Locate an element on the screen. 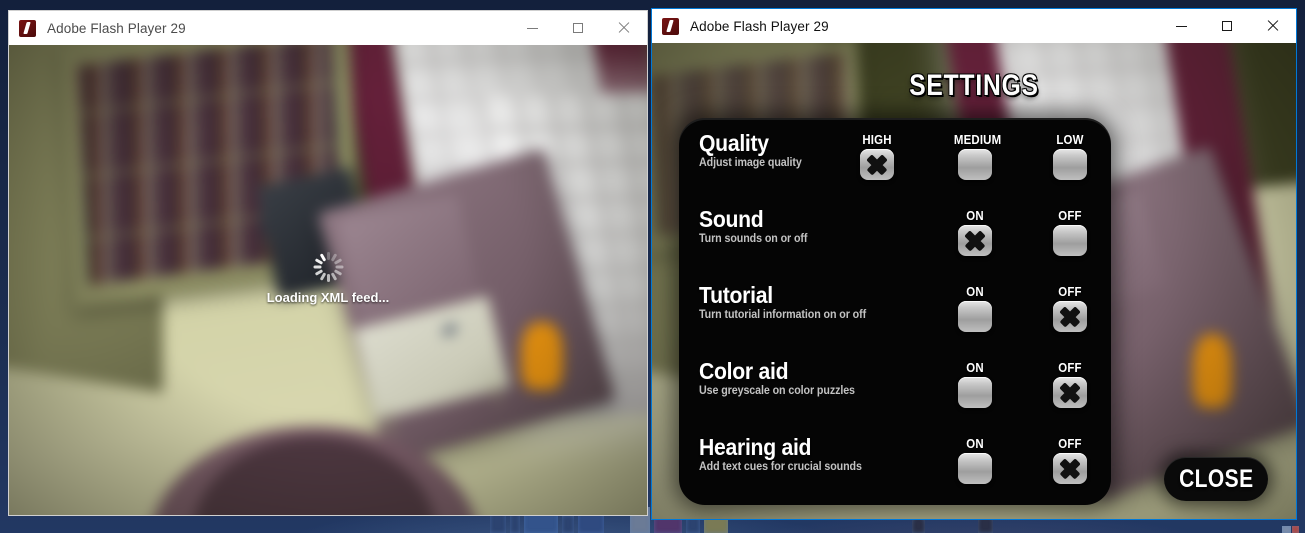 Image resolution: width=1305 pixels, height=533 pixels. close-settings-label: CLOSE is located at coordinates (1216, 478).